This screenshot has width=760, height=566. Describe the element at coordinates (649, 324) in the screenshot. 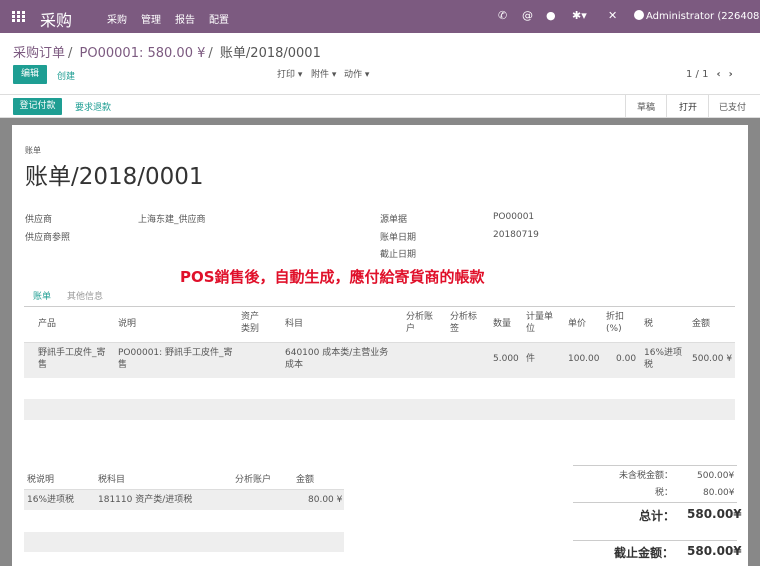

I see `col-taxes: 税` at that location.